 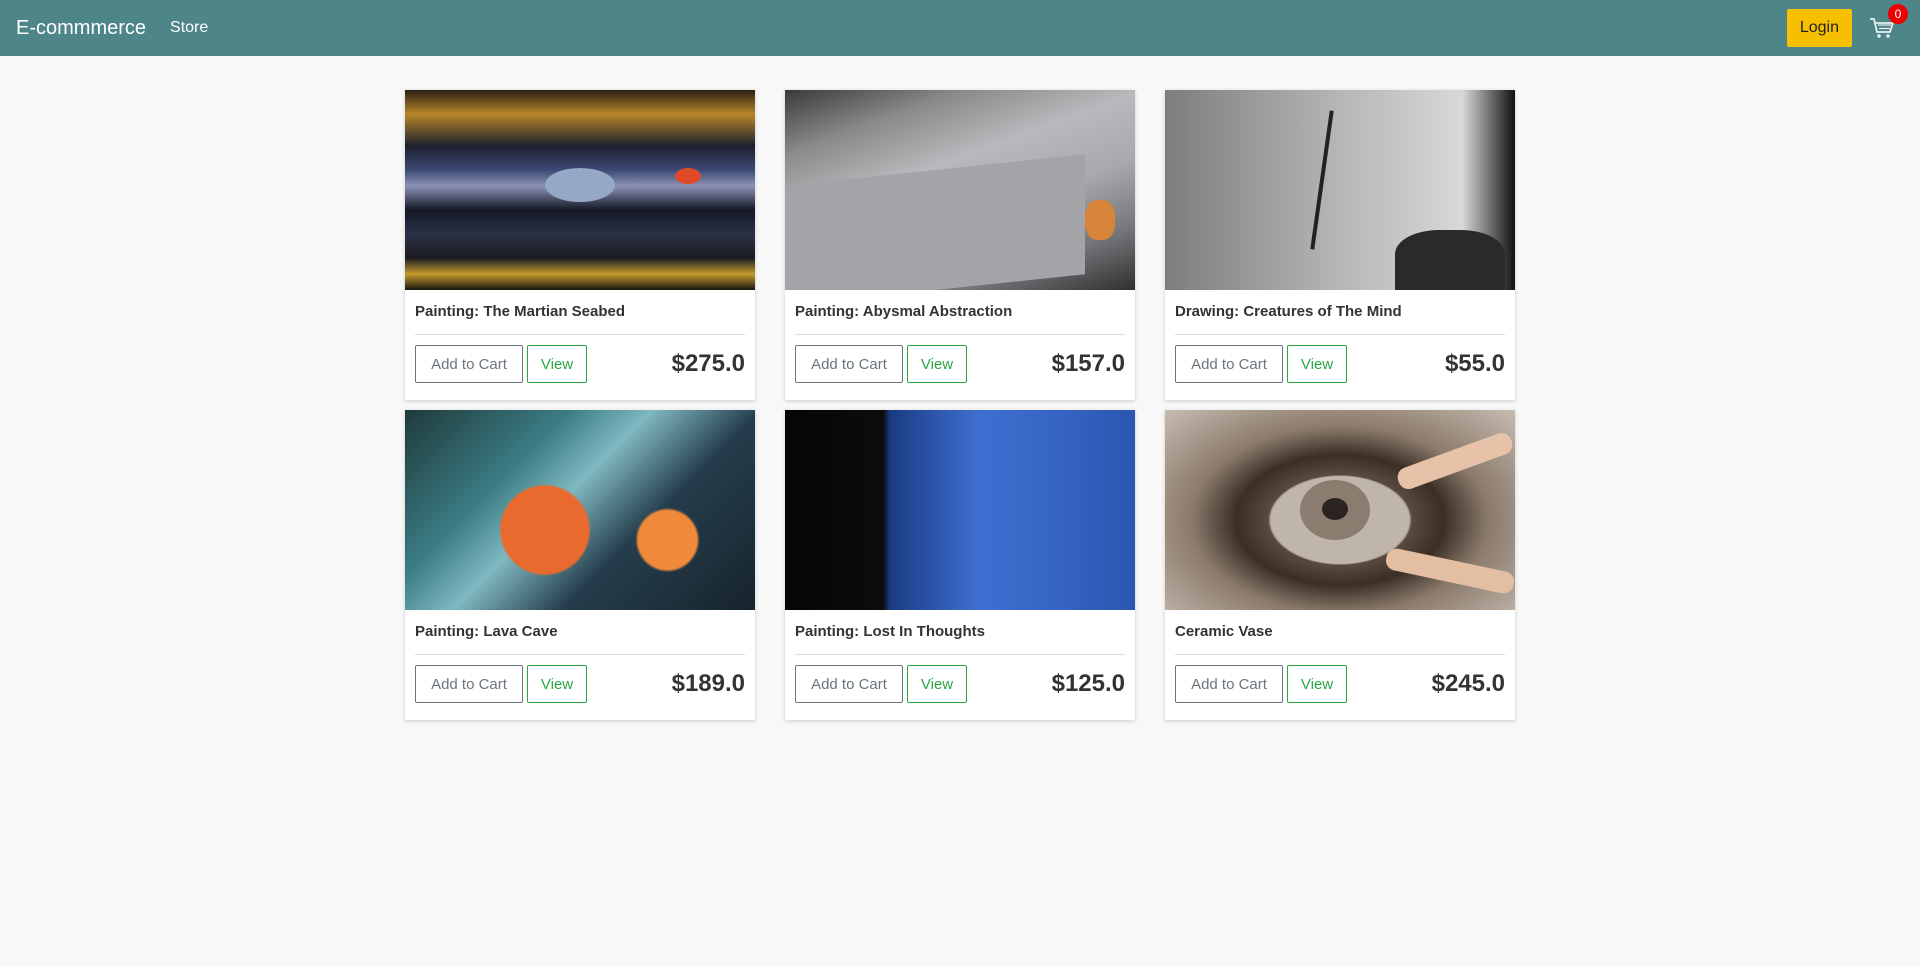 What do you see at coordinates (1898, 14) in the screenshot?
I see `cart-count-badge: 0` at bounding box center [1898, 14].